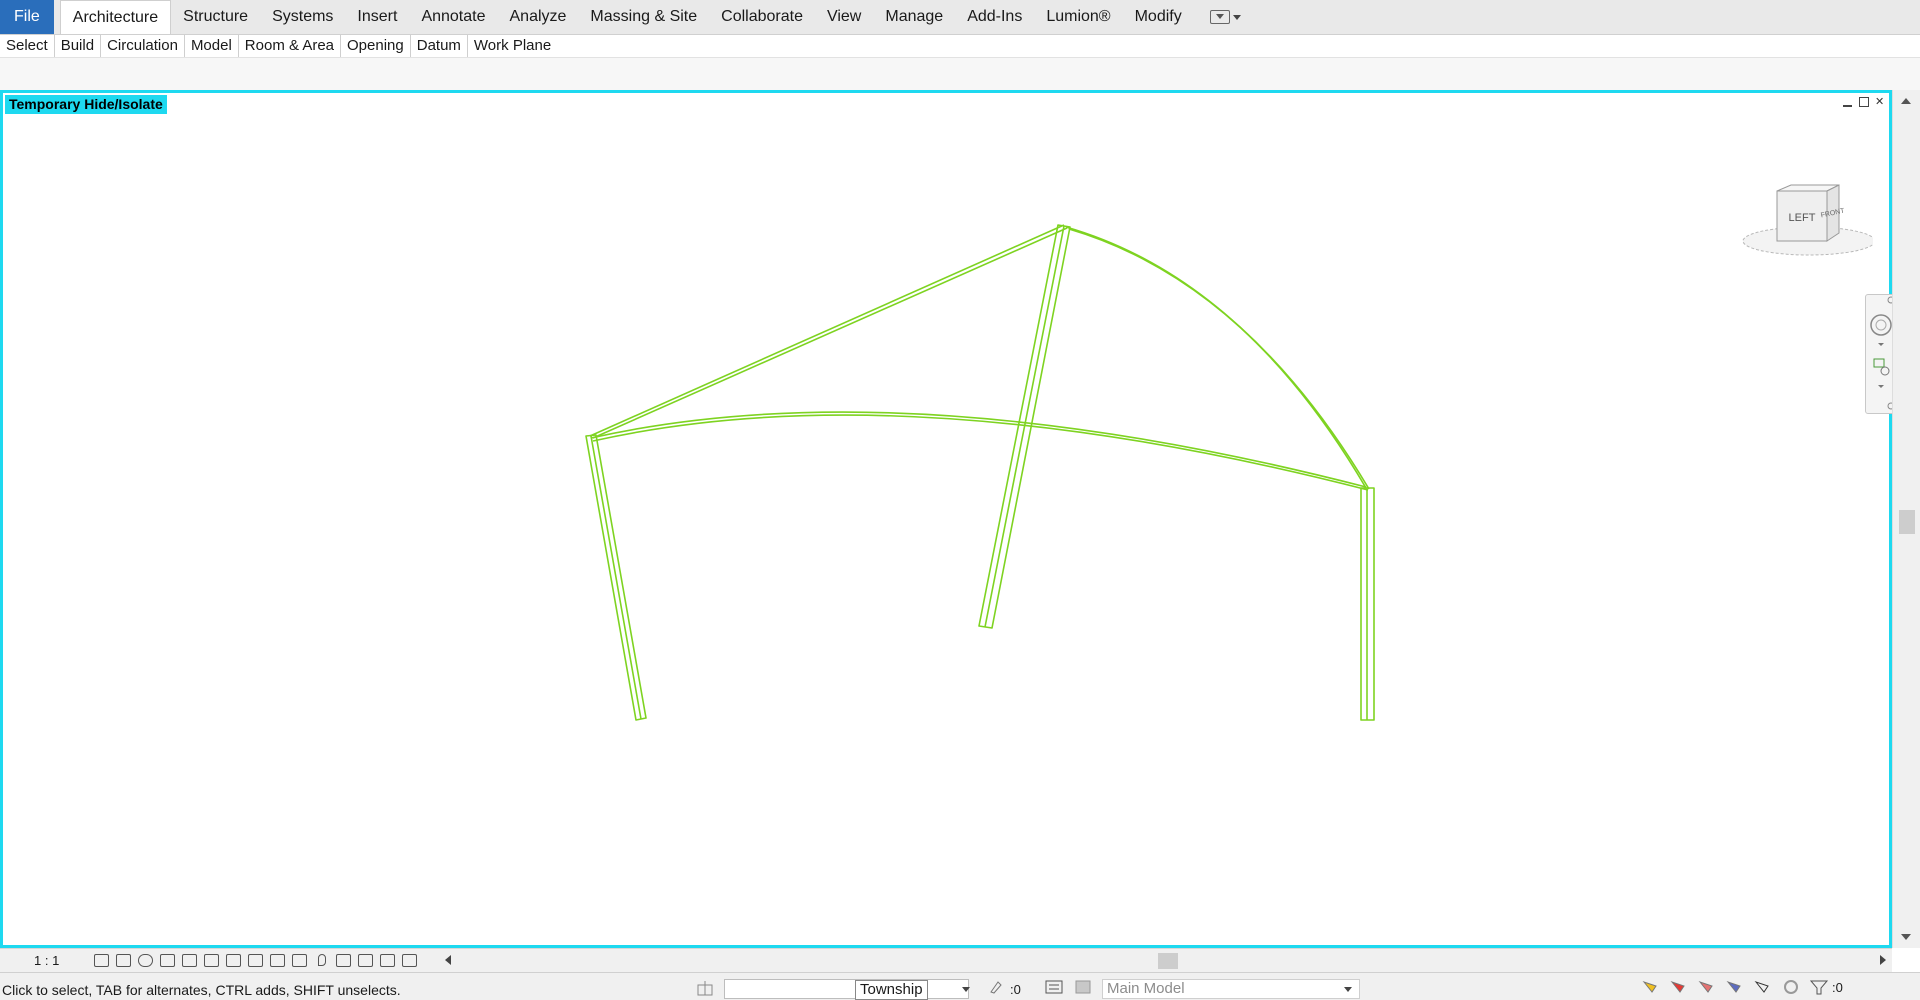 Image resolution: width=1920 pixels, height=1000 pixels. I want to click on visual-style-icon, so click(123, 960).